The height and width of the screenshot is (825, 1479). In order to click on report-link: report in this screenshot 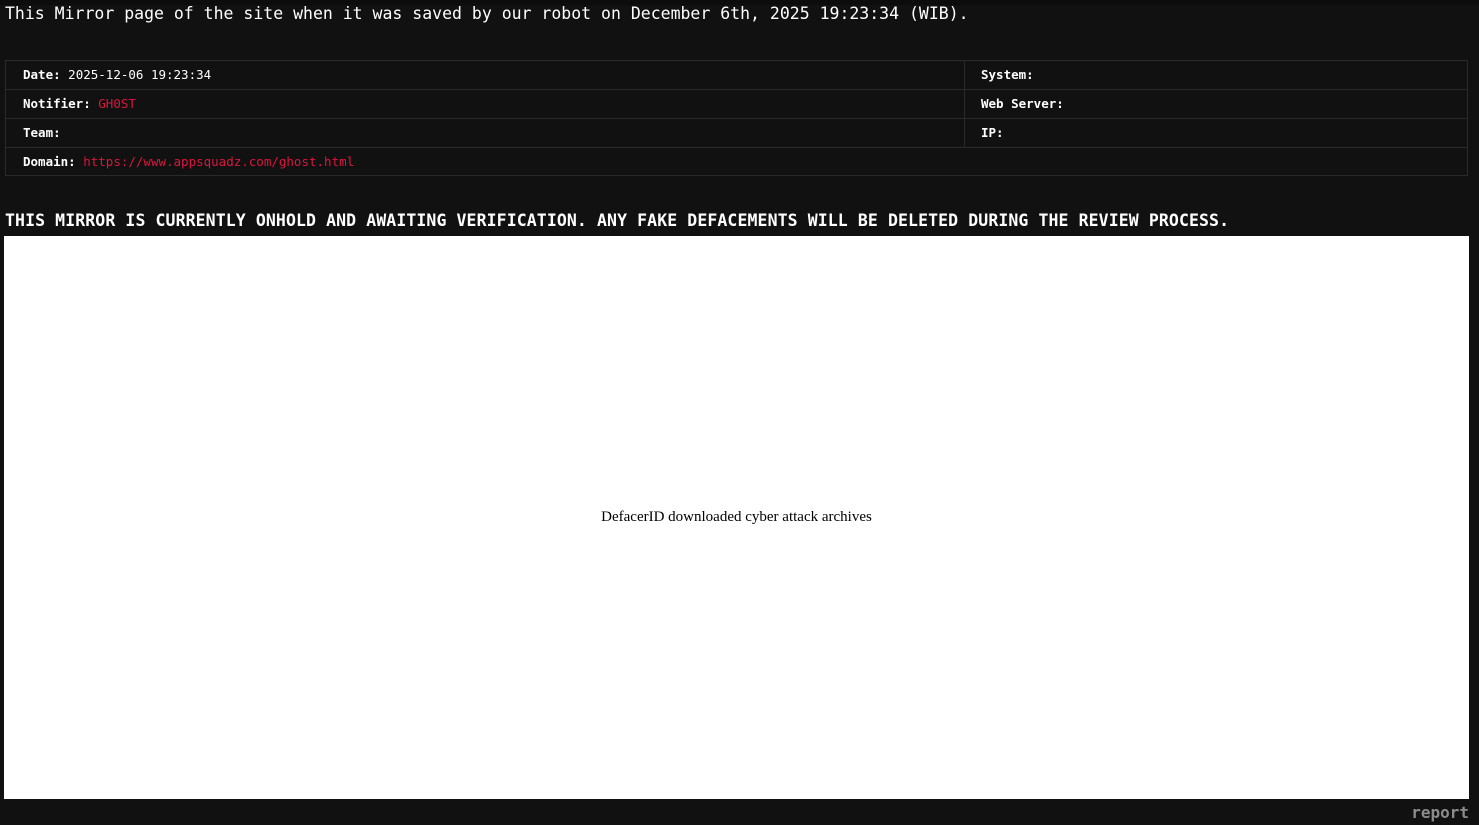, I will do `click(1440, 813)`.